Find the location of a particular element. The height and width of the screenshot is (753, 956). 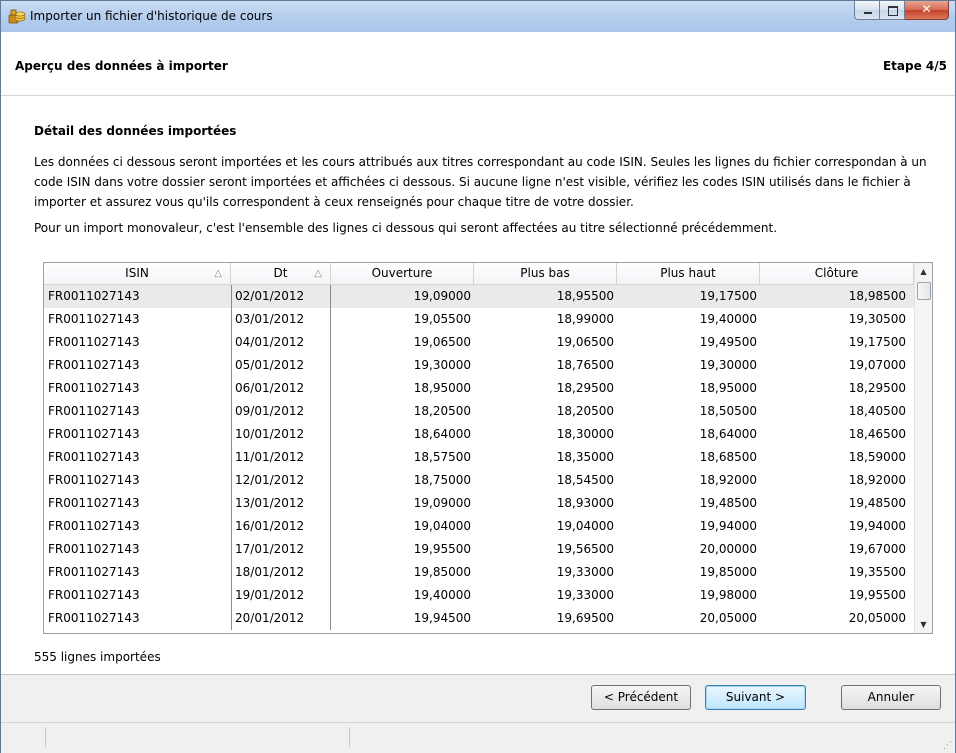

table-cell: 18,59000 is located at coordinates (877, 457).